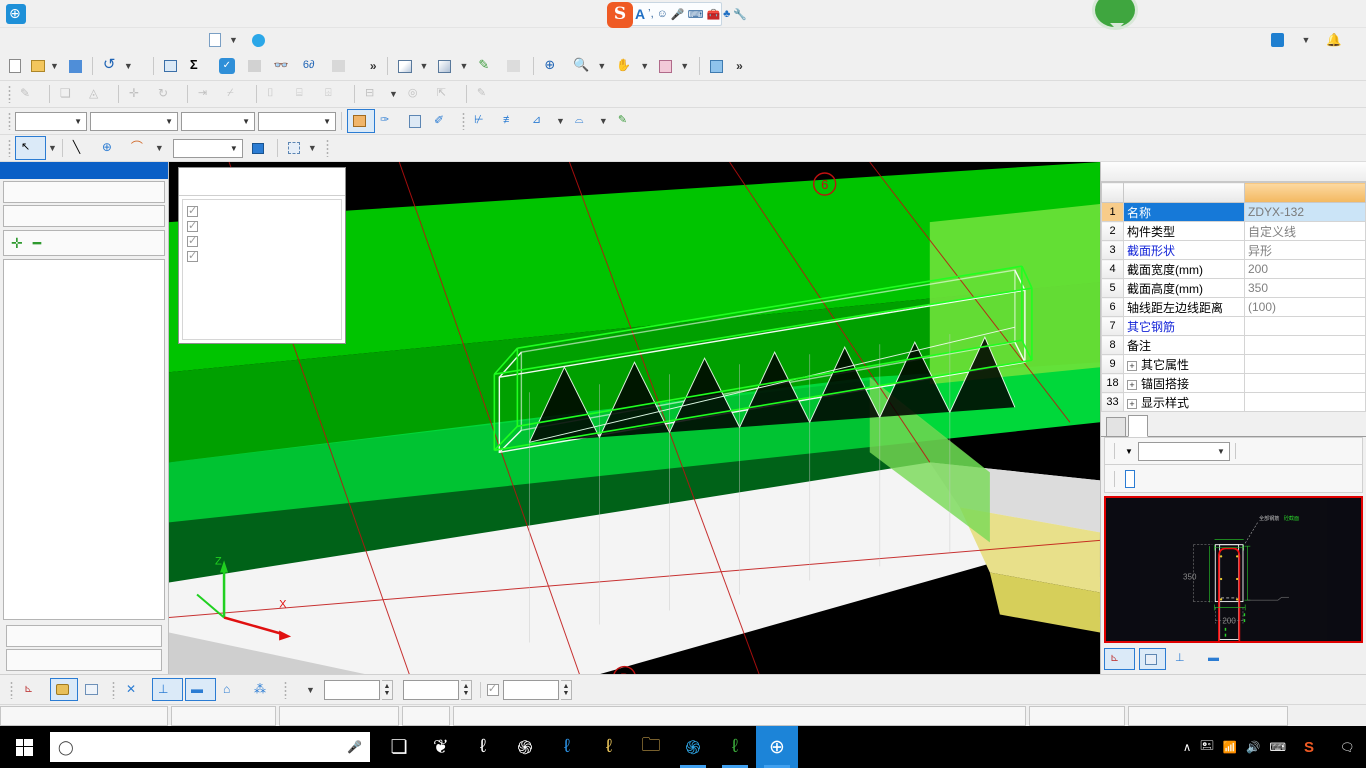 This screenshot has width=1366, height=768. I want to click on select-tool-button: ↖, so click(30, 148).